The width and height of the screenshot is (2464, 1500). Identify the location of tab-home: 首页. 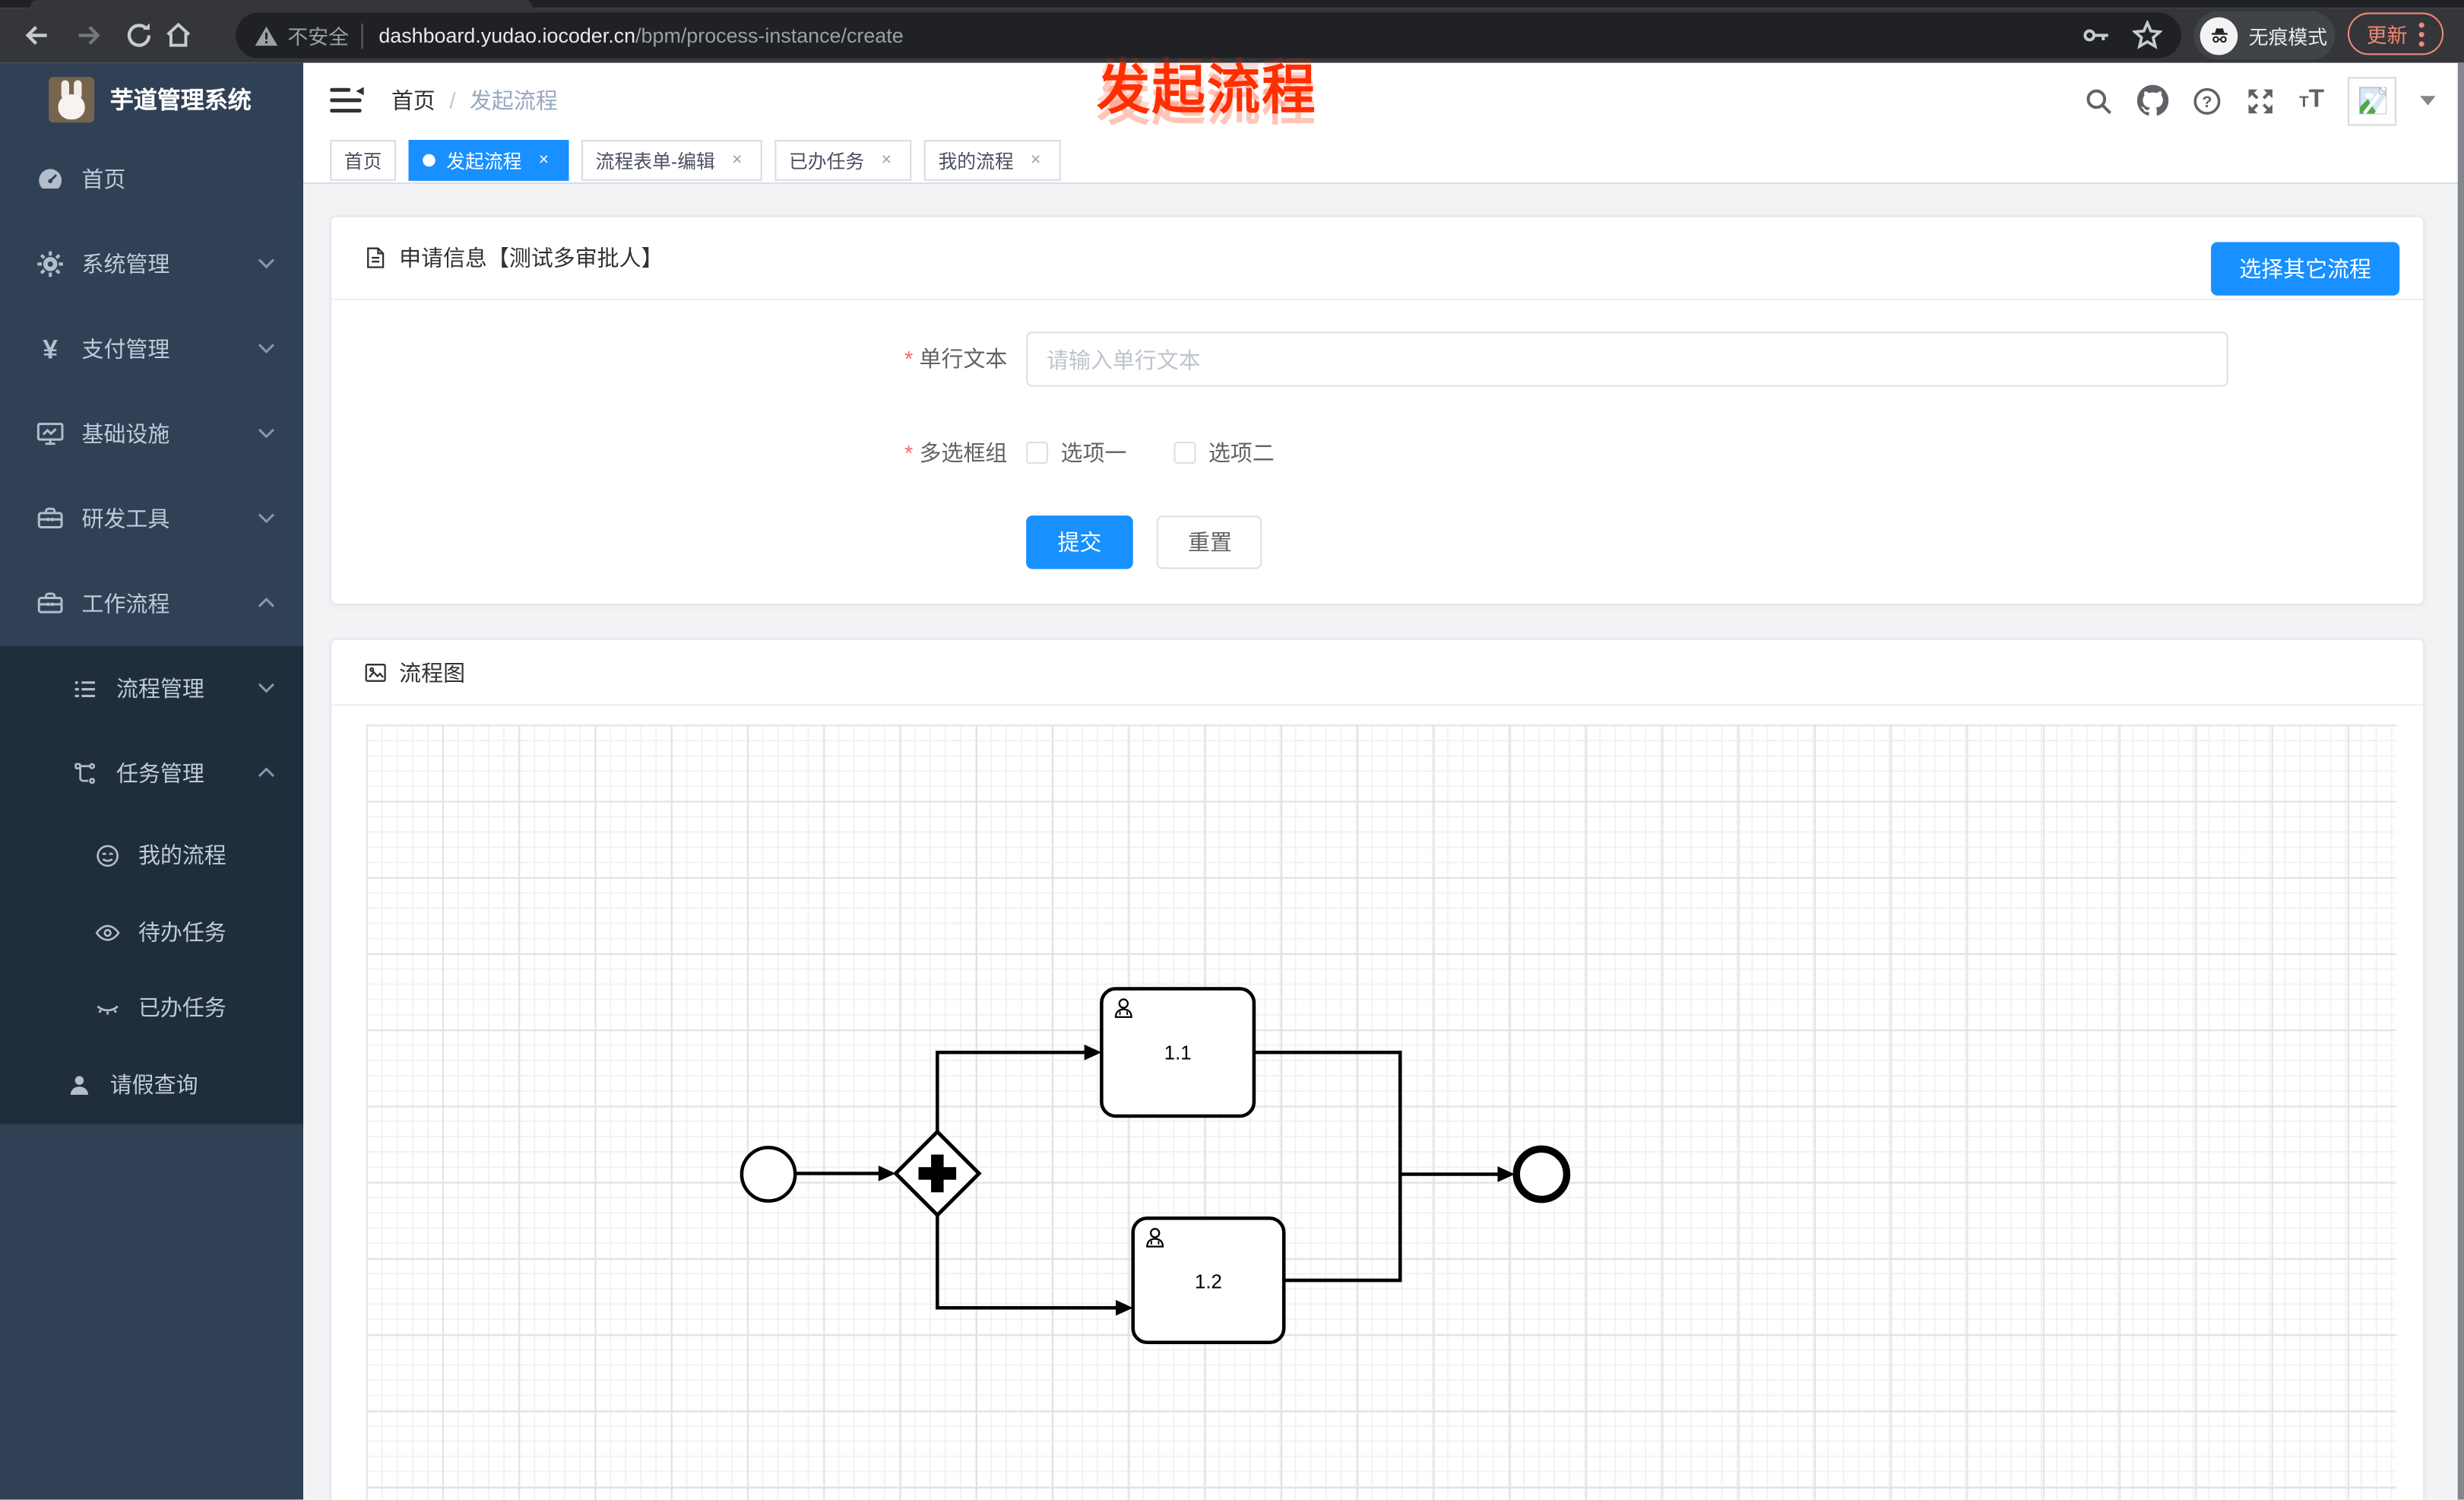
(363, 160).